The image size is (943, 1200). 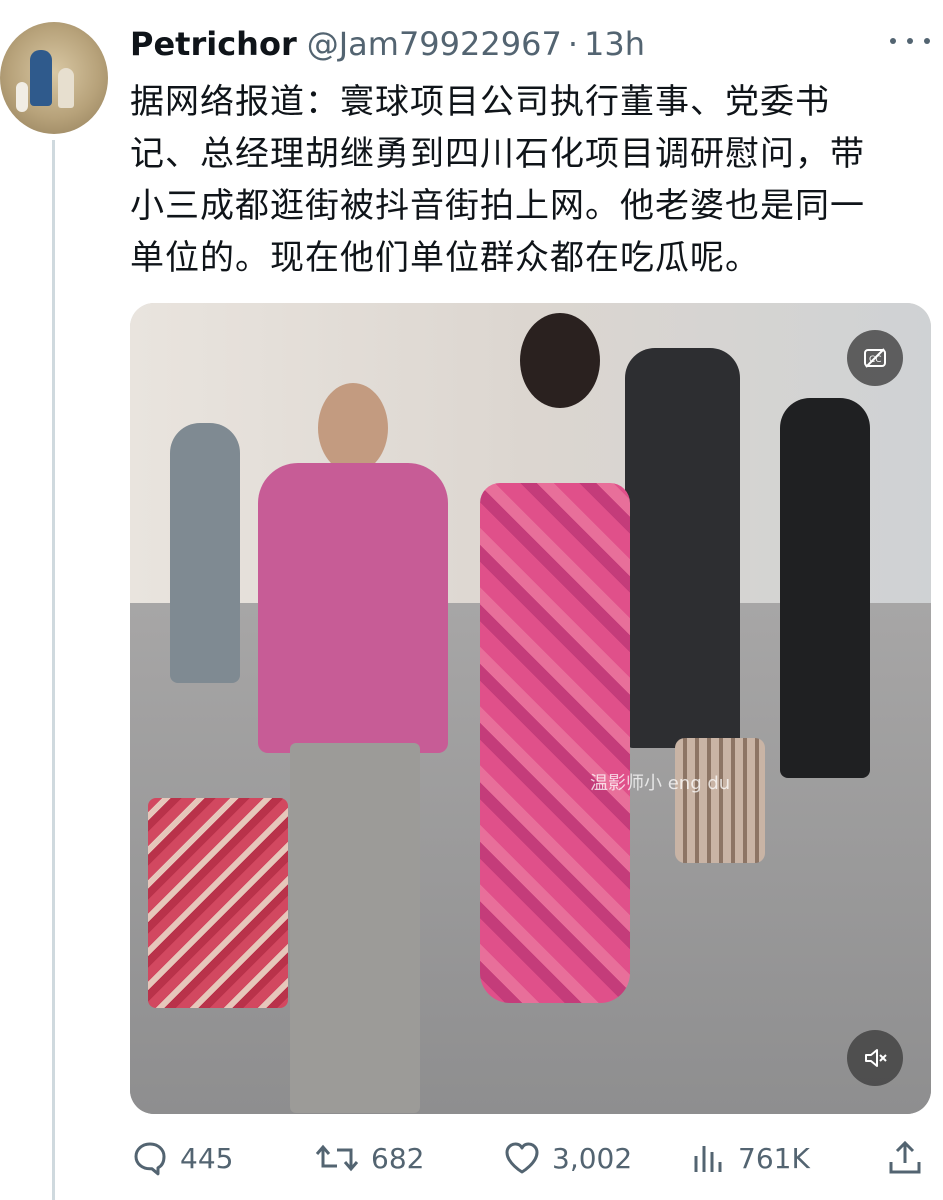 What do you see at coordinates (337, 1158) in the screenshot?
I see `retweet-icon` at bounding box center [337, 1158].